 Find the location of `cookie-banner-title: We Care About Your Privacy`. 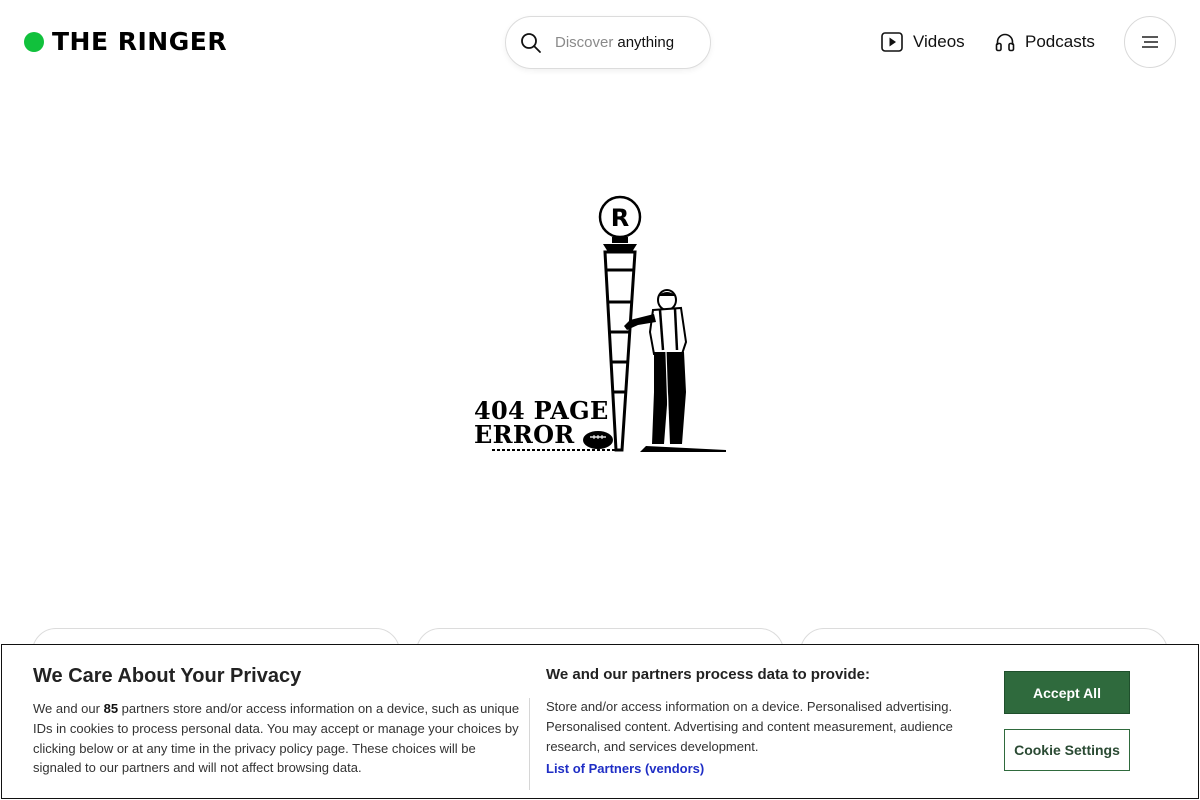

cookie-banner-title: We Care About Your Privacy is located at coordinates (167, 676).